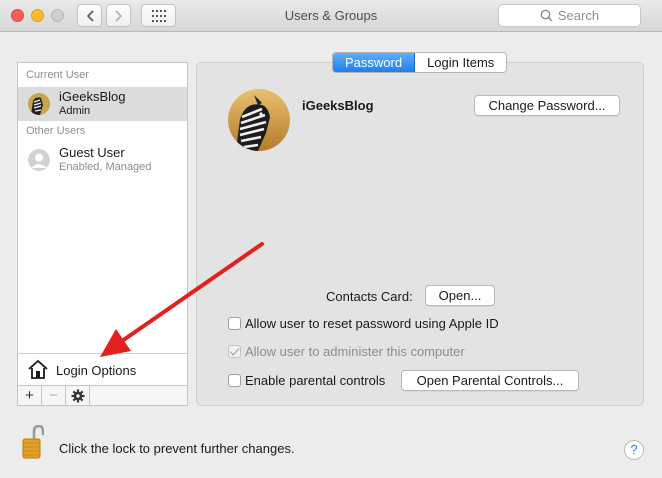 The image size is (662, 478). Describe the element at coordinates (105, 167) in the screenshot. I see `user-role: Enabled, Managed` at that location.